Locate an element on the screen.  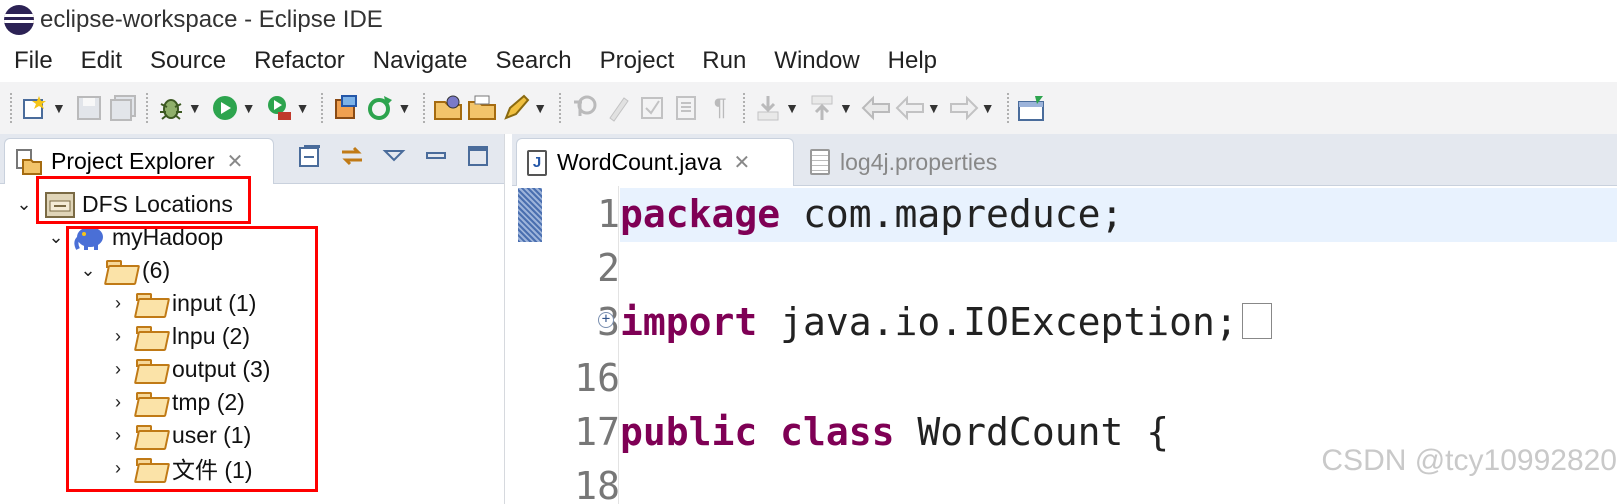
next-annotation-dropdown-icon: ▼ is located at coordinates (792, 108).